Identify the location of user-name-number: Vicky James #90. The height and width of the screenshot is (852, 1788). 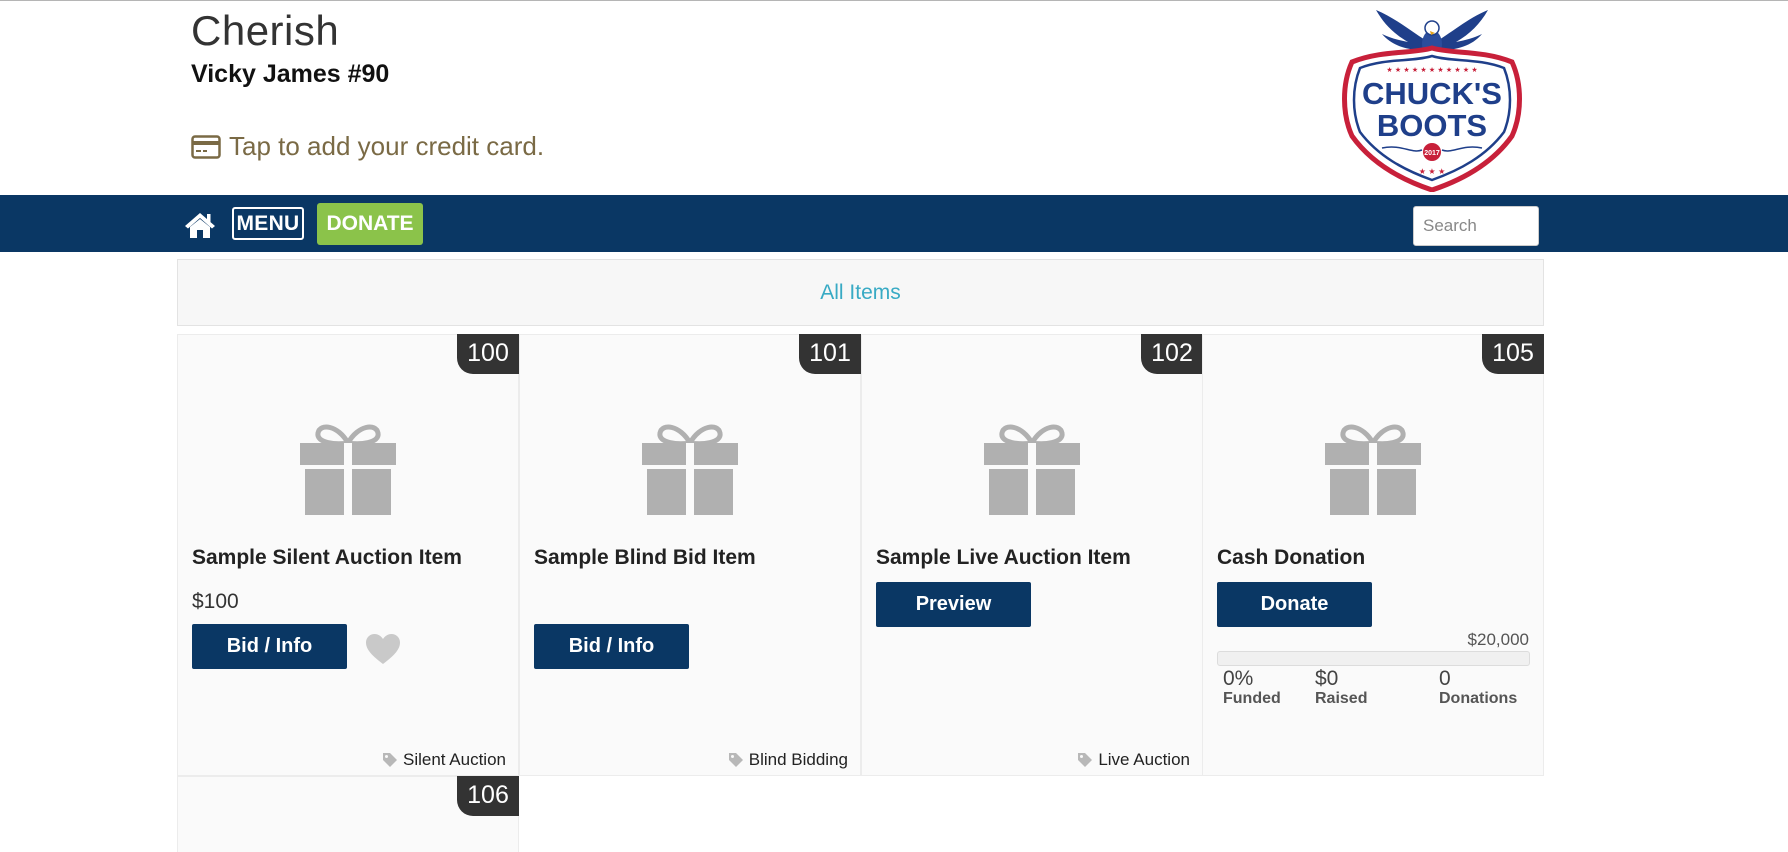
(290, 74).